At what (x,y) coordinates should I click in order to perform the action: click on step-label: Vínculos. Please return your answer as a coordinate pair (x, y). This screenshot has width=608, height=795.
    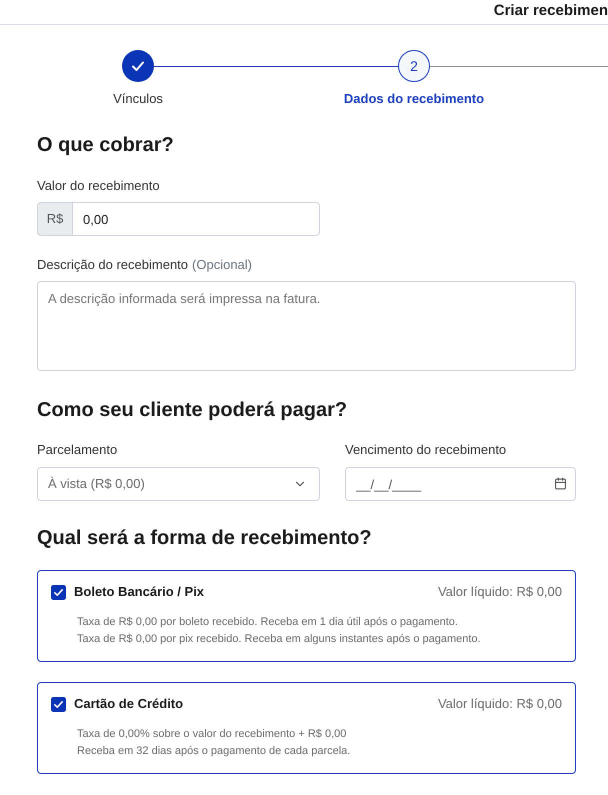
    Looking at the image, I should click on (138, 99).